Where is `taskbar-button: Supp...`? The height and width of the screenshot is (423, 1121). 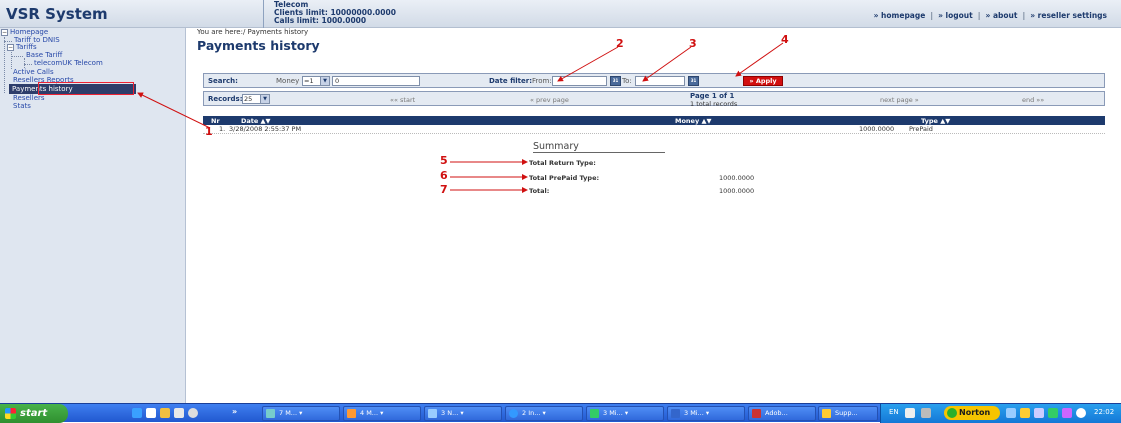
taskbar-button: Supp... is located at coordinates (848, 413).